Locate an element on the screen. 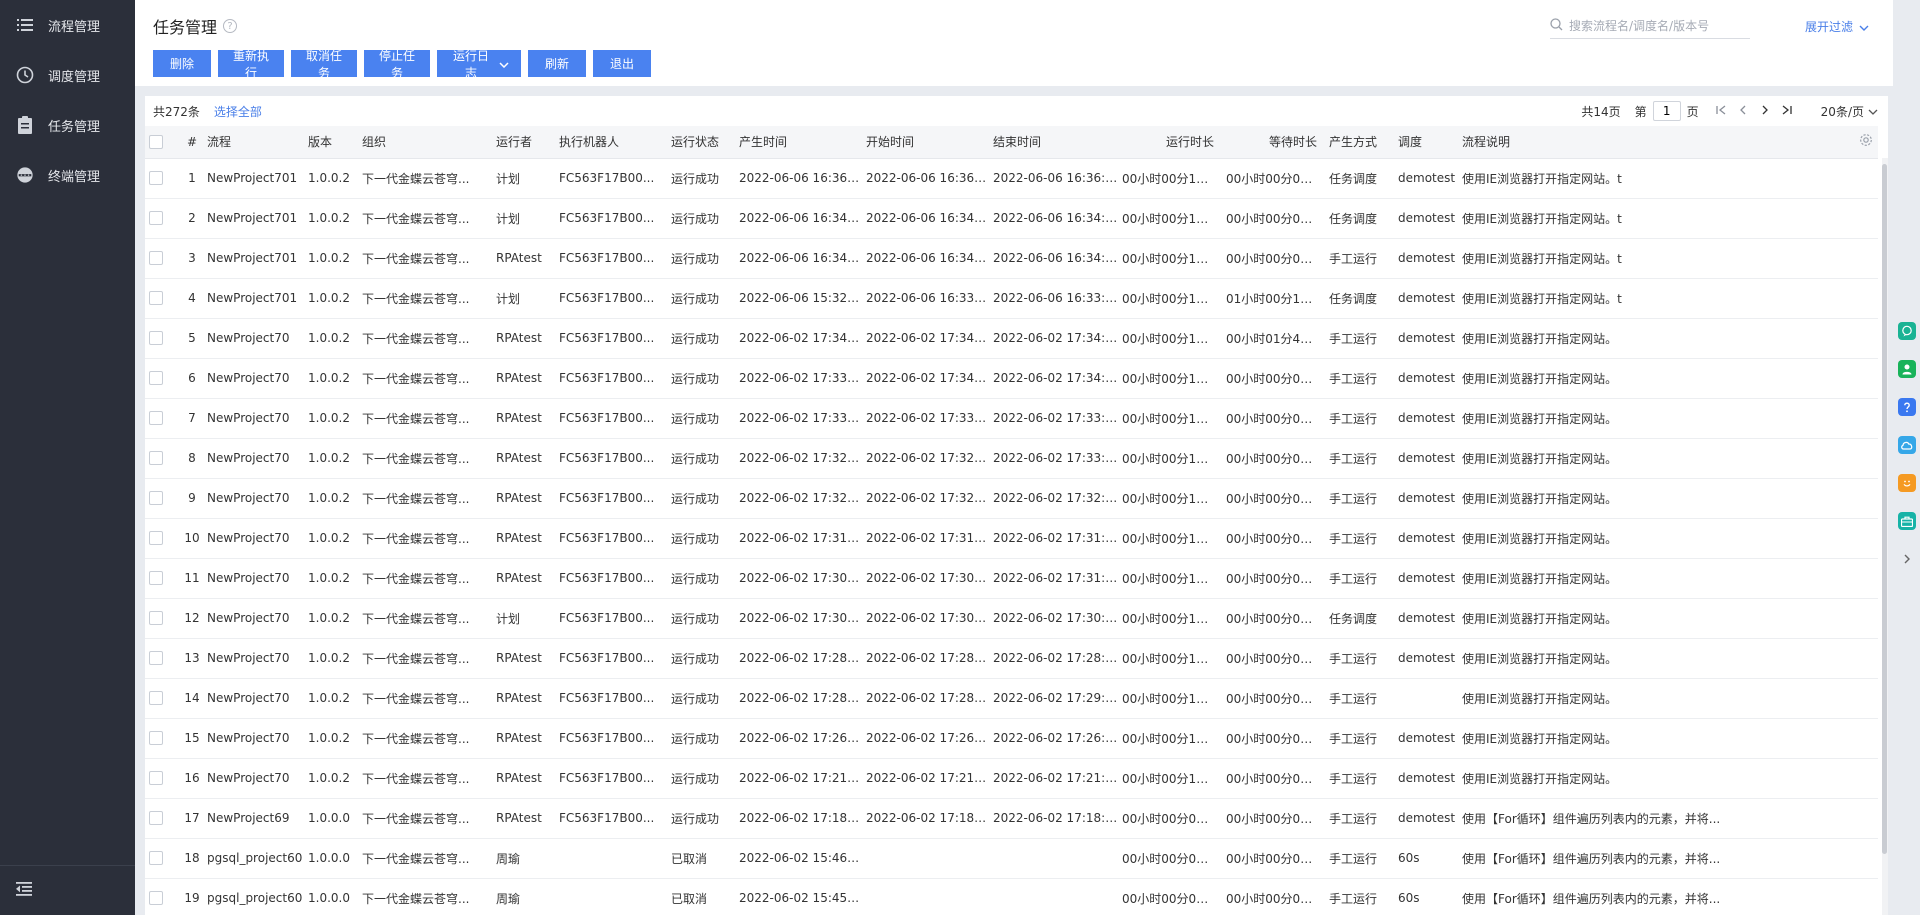  select-all-link: 选择全部 is located at coordinates (238, 111).